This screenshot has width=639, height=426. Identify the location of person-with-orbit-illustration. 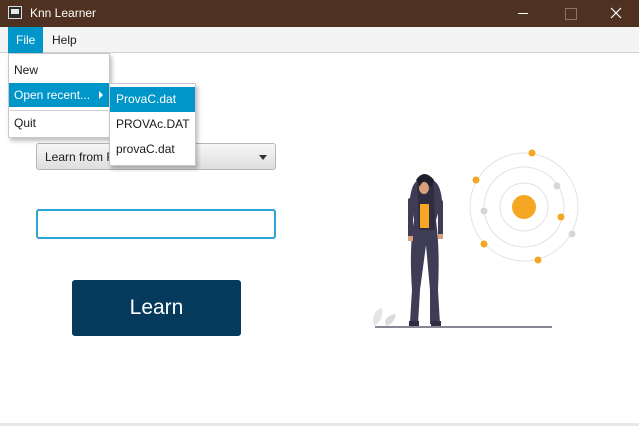
(476, 238).